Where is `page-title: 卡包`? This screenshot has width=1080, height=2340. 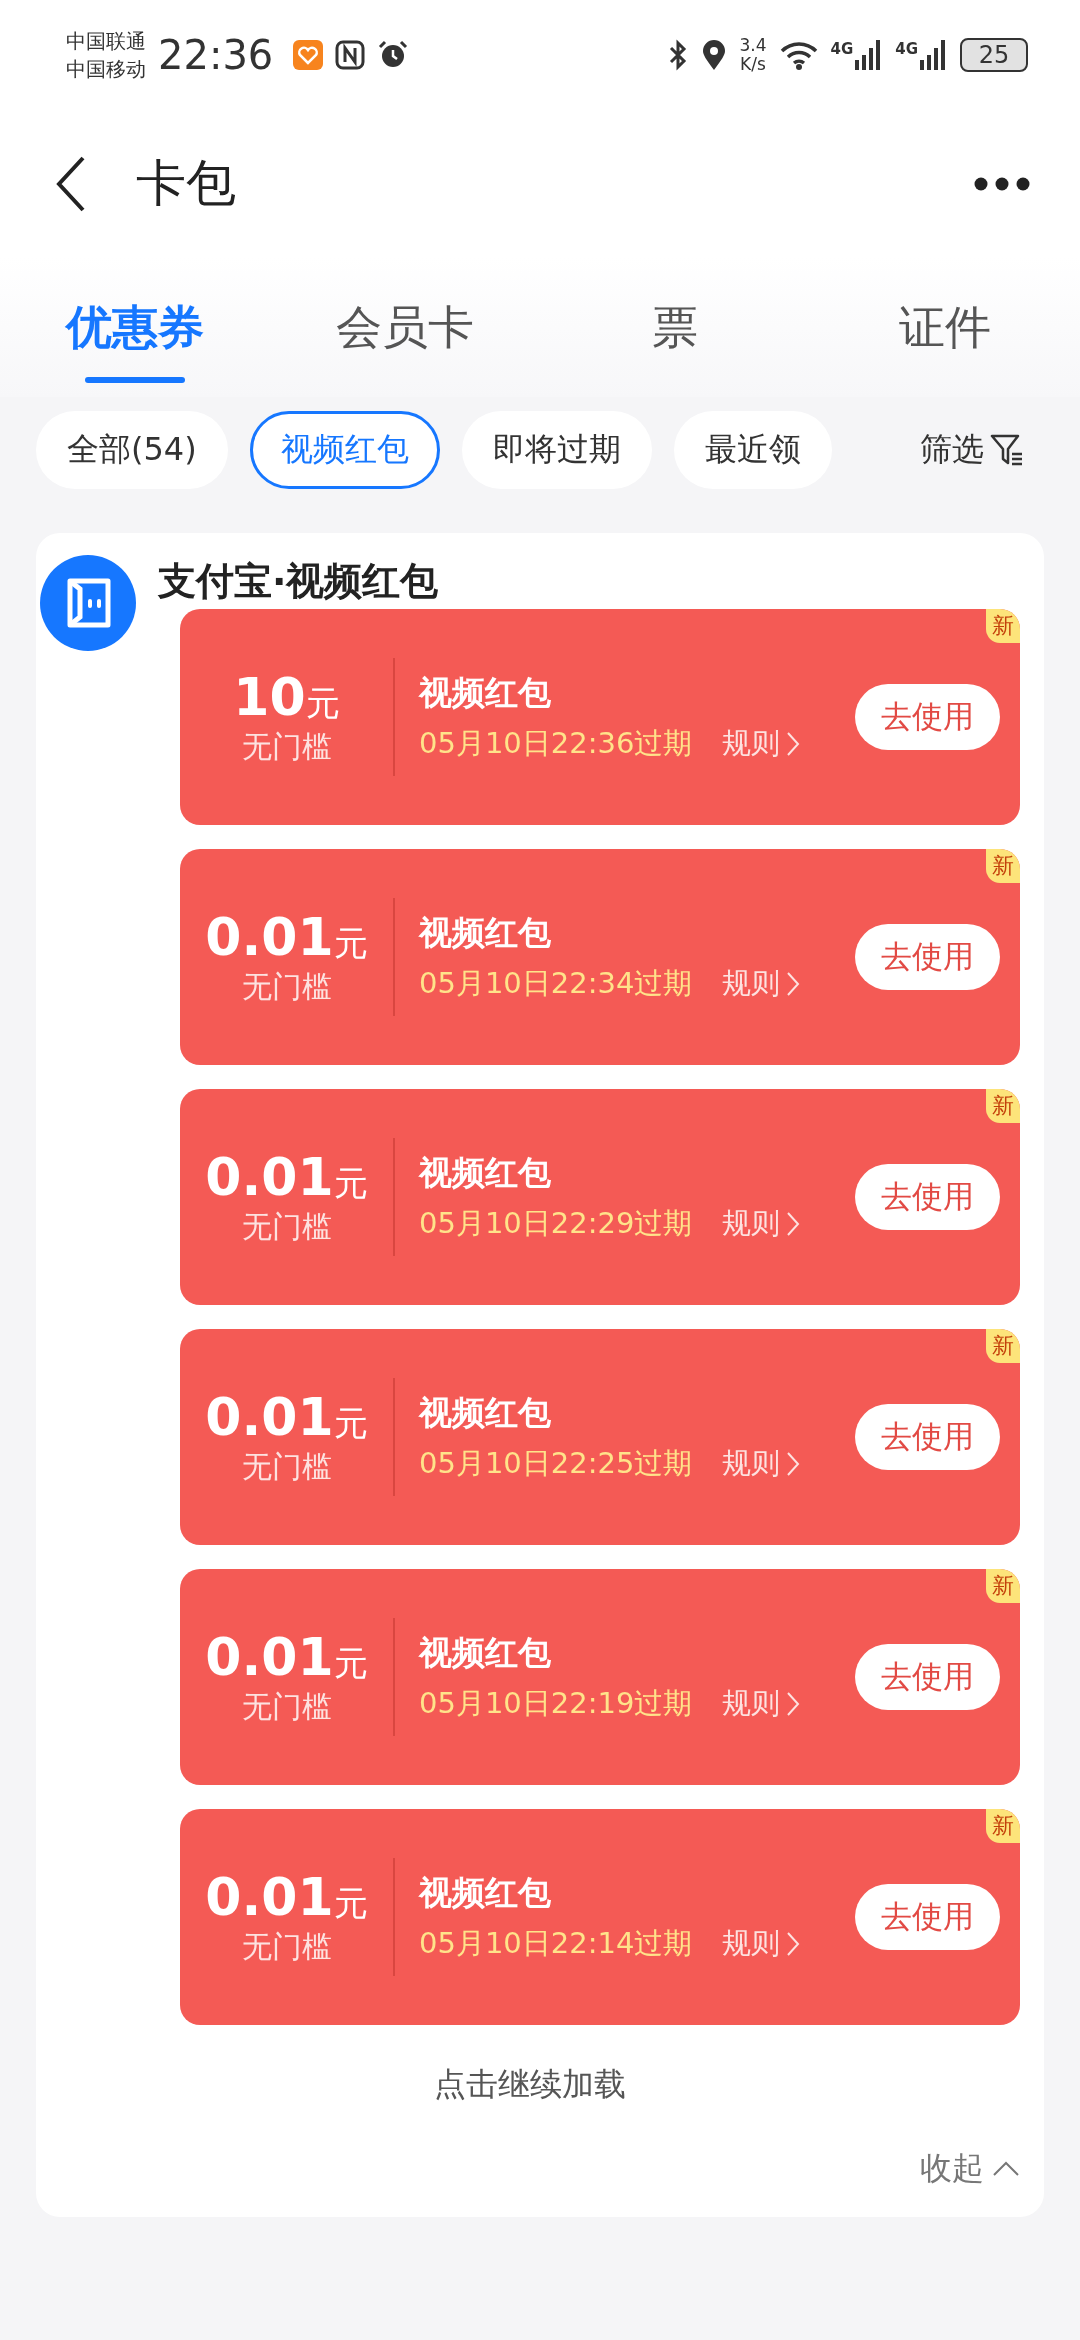
page-title: 卡包 is located at coordinates (186, 183).